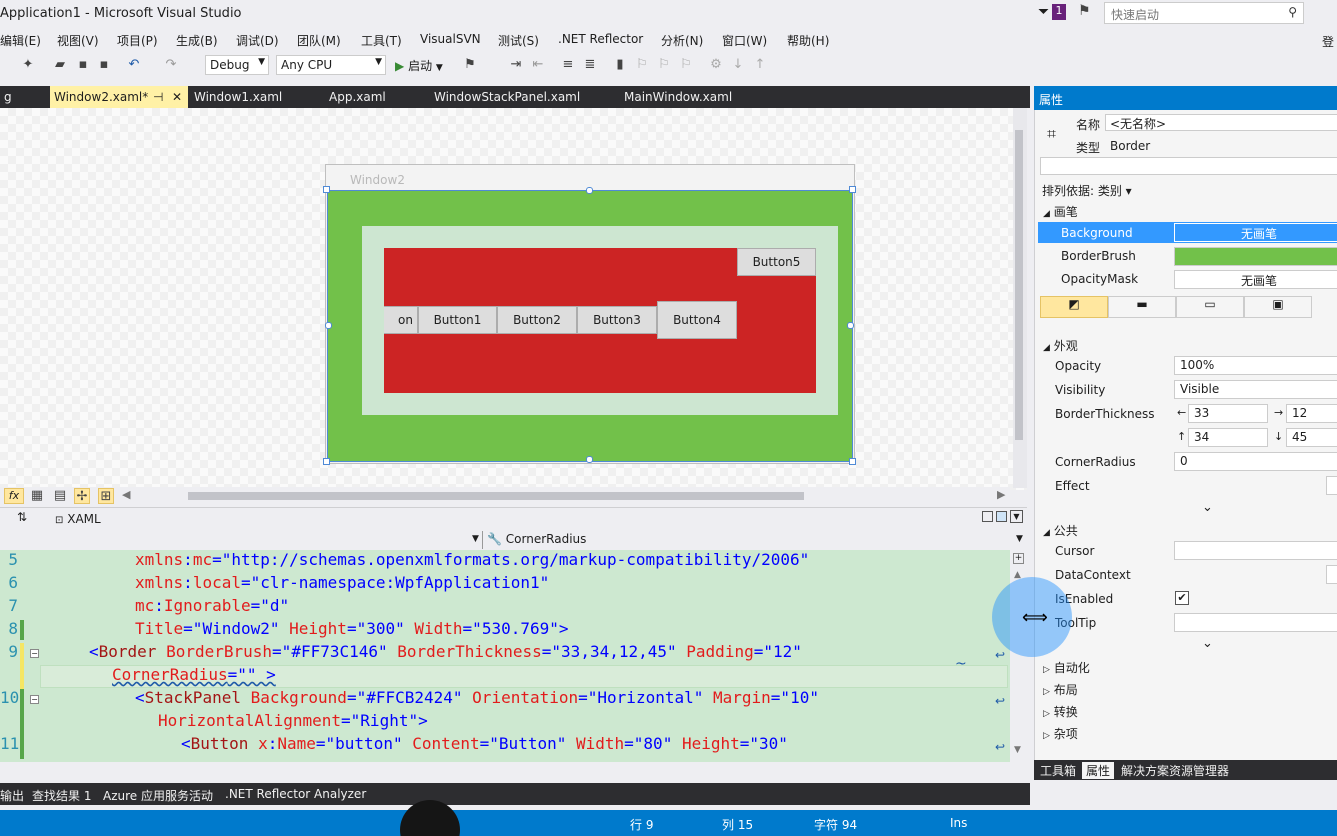 The image size is (1337, 836). What do you see at coordinates (22, 517) in the screenshot?
I see `swap-panes-icon: ⇅` at bounding box center [22, 517].